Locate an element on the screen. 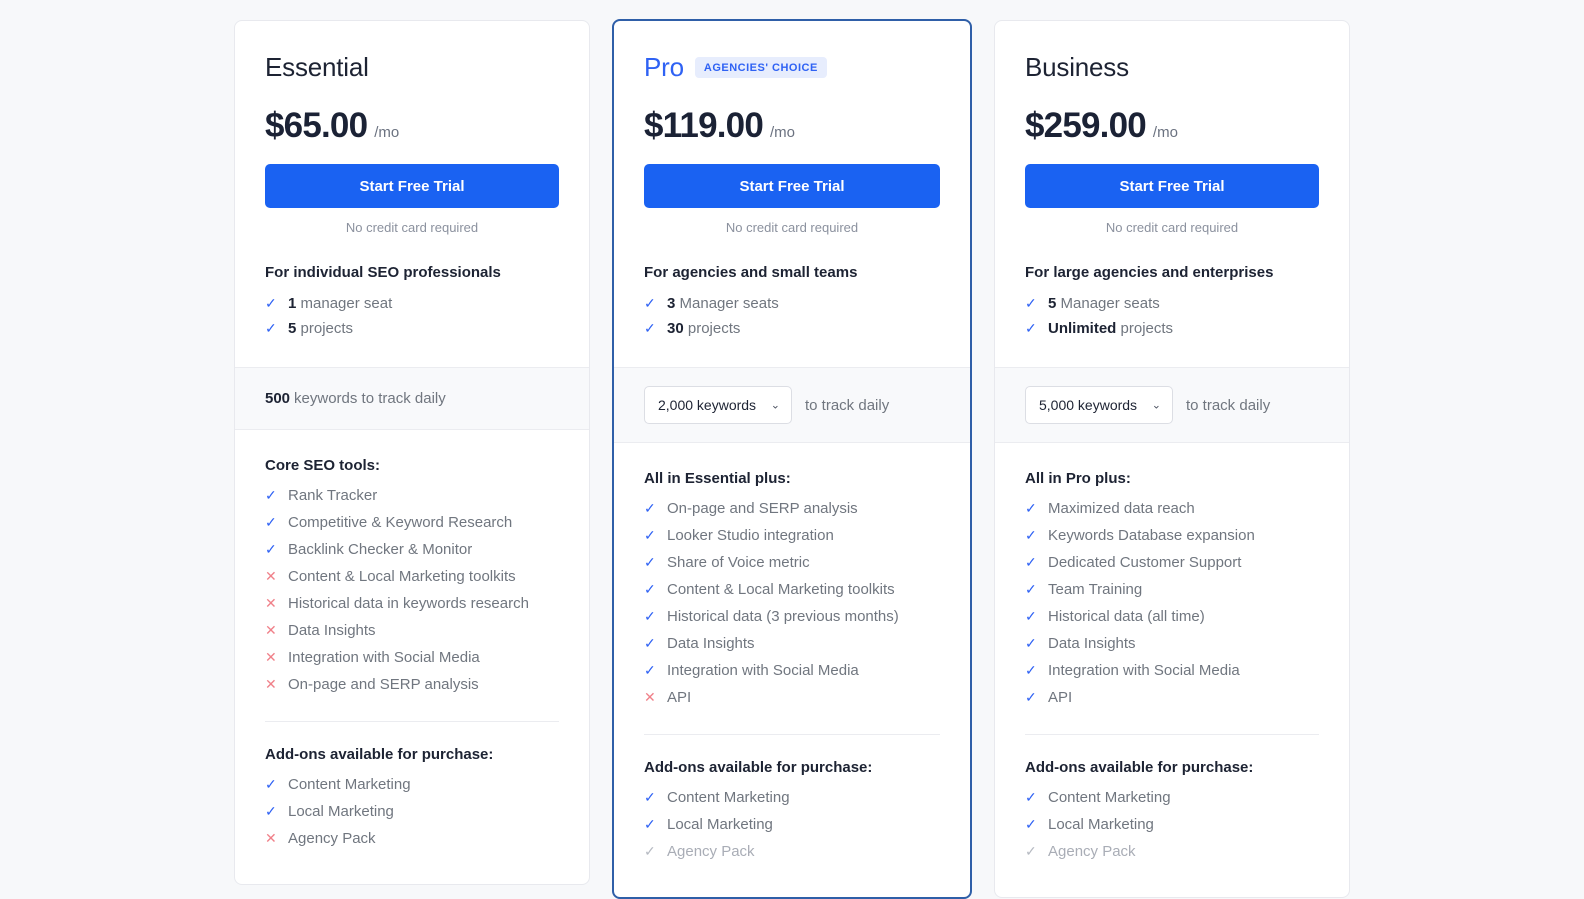 This screenshot has height=899, width=1584. feature-item: ✓ Historical data (all time) is located at coordinates (1172, 616).